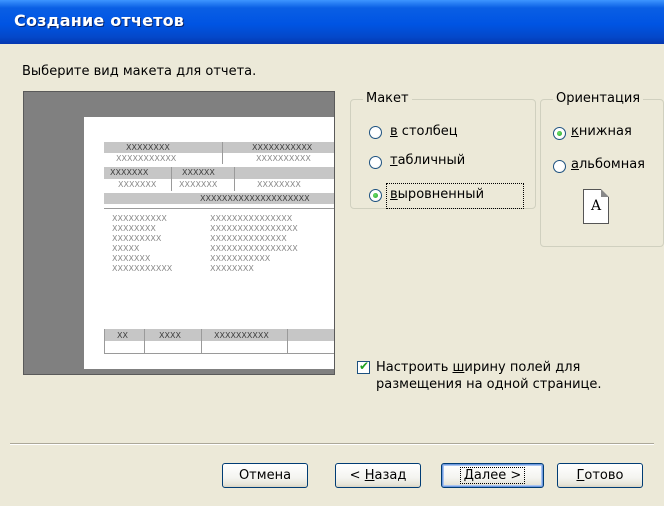 This screenshot has height=506, width=664. Describe the element at coordinates (265, 475) in the screenshot. I see `cancel-button: Отмена` at that location.